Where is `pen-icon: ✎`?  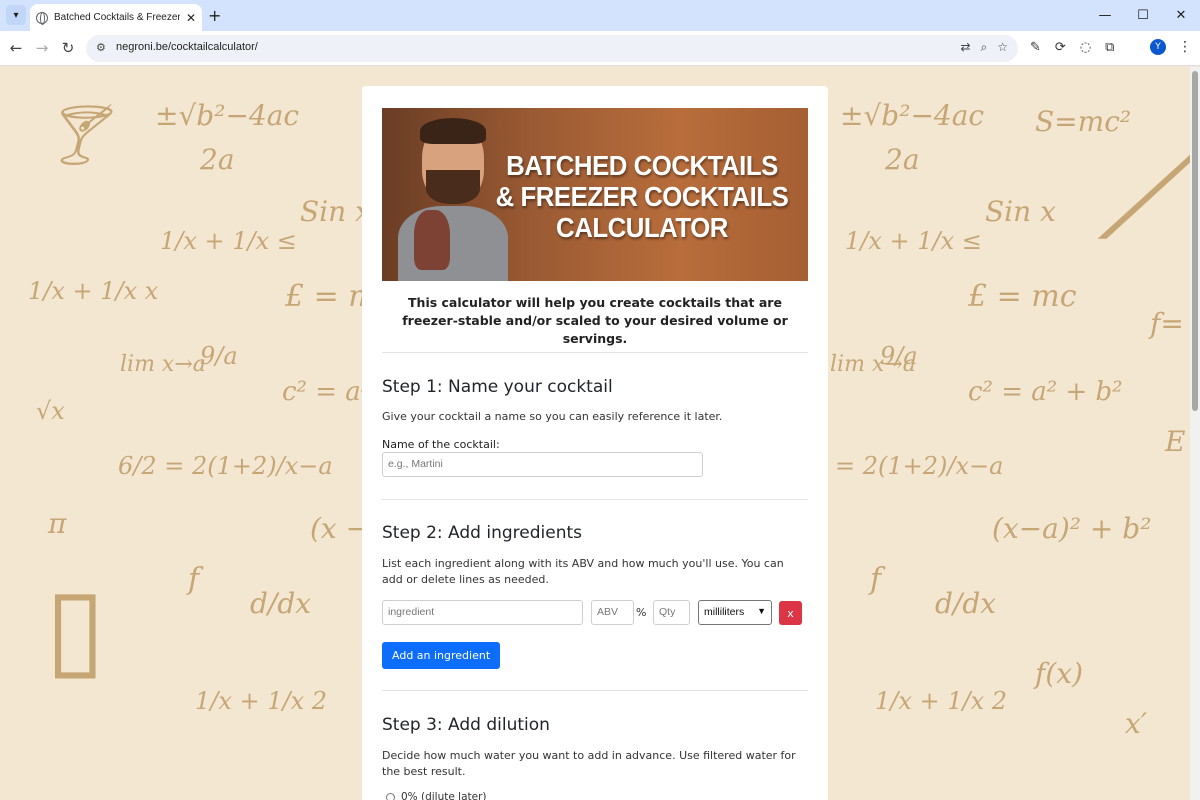 pen-icon: ✎ is located at coordinates (1035, 47).